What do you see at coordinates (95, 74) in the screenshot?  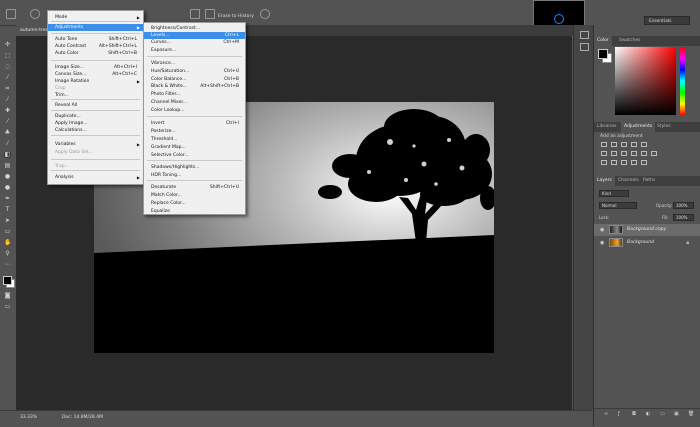 I see `menu-item-canvas-size: Canvas Size... Alt+Ctrl+C` at bounding box center [95, 74].